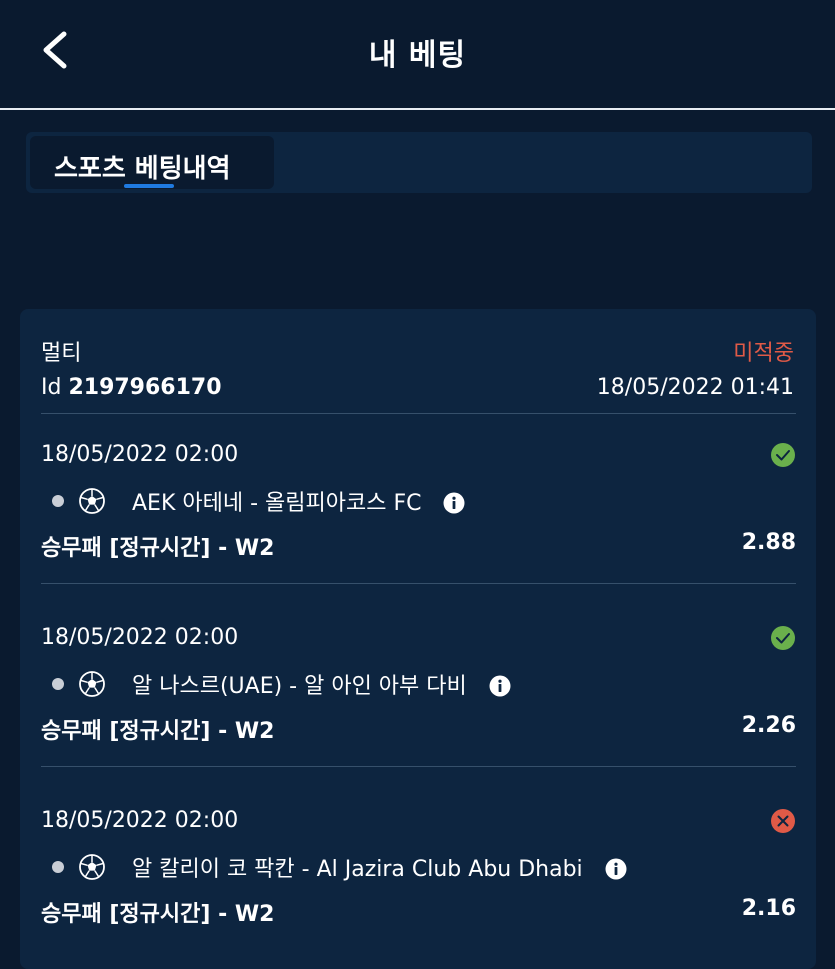 This screenshot has width=835, height=969. What do you see at coordinates (768, 725) in the screenshot?
I see `event-odds: 2.26` at bounding box center [768, 725].